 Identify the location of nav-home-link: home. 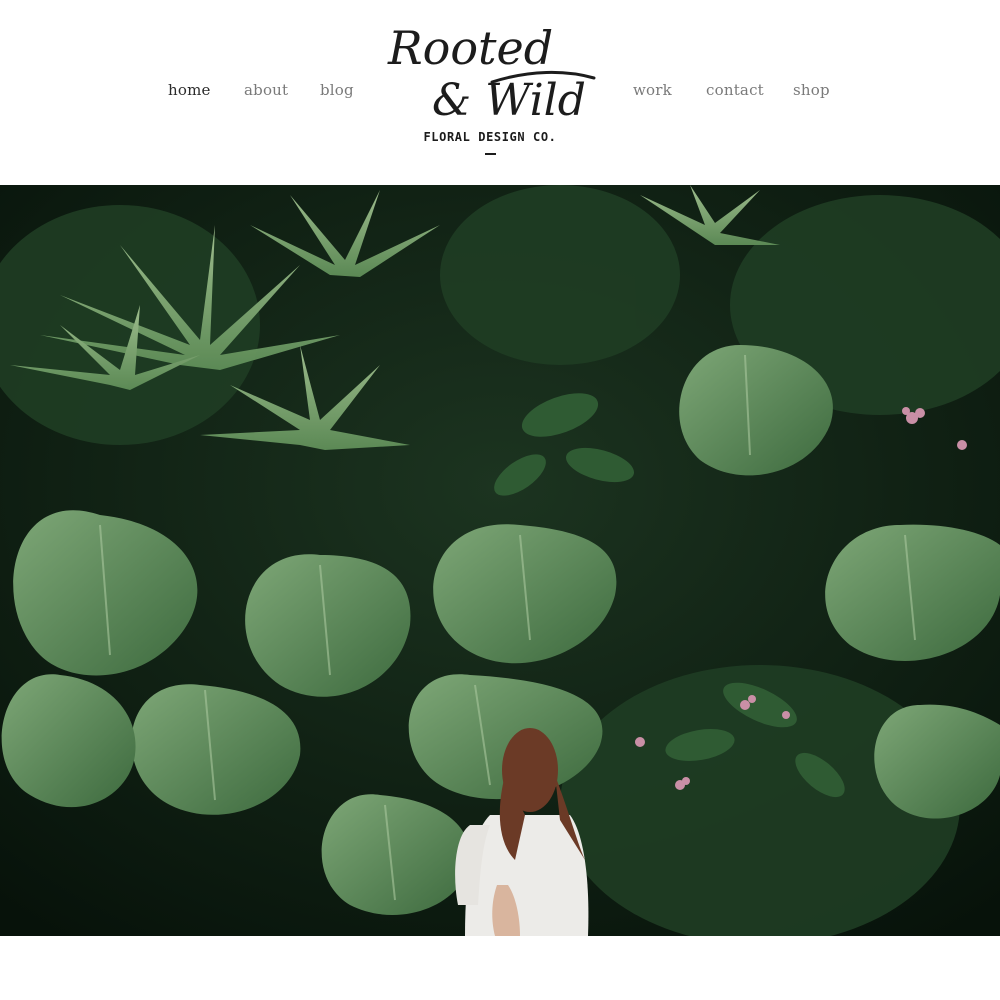
(189, 90).